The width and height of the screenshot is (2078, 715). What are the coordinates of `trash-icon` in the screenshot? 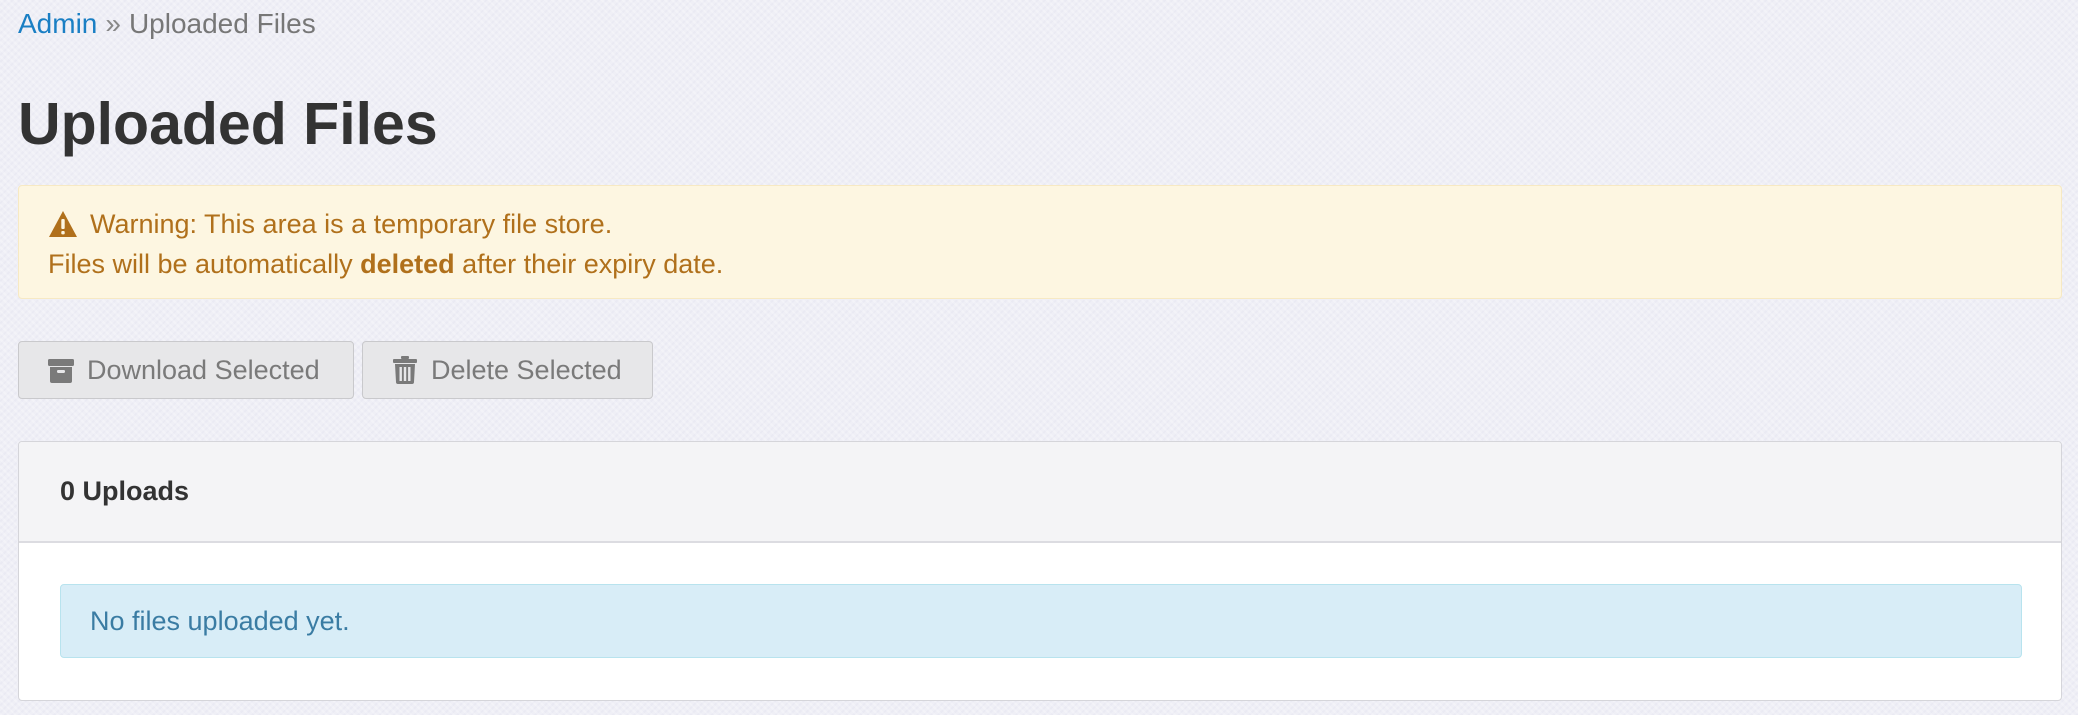 It's located at (405, 370).